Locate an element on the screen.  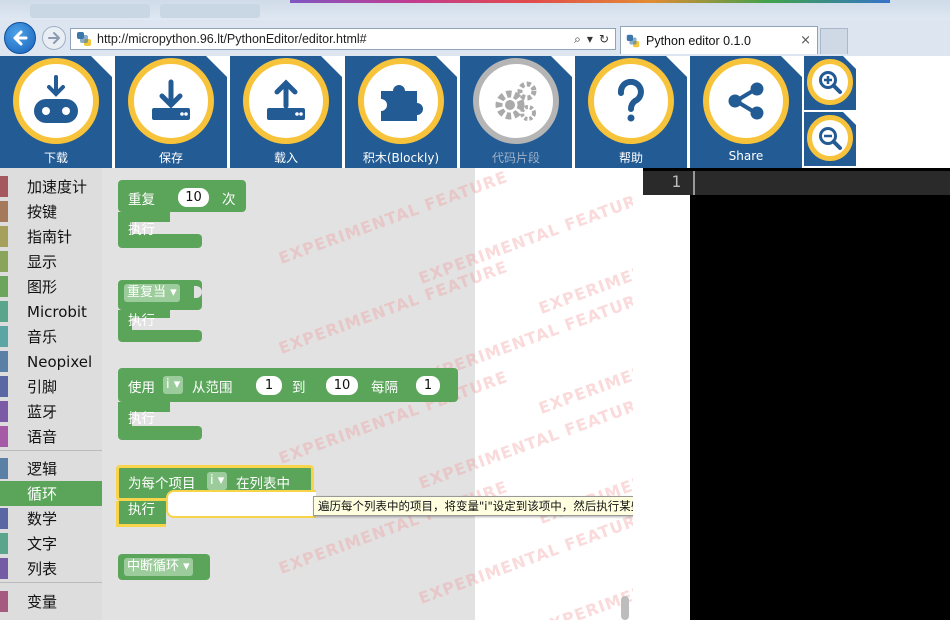
new-tab-button is located at coordinates (834, 41).